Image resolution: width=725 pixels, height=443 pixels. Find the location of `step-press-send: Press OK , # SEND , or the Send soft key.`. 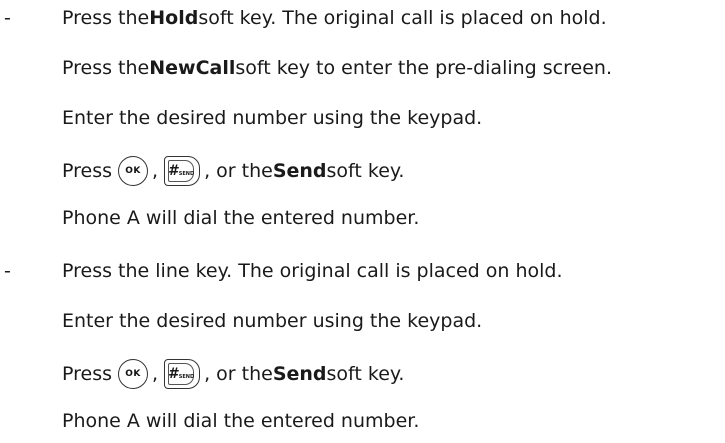

step-press-send: Press OK , # SEND , or the Send soft key. is located at coordinates (233, 171).